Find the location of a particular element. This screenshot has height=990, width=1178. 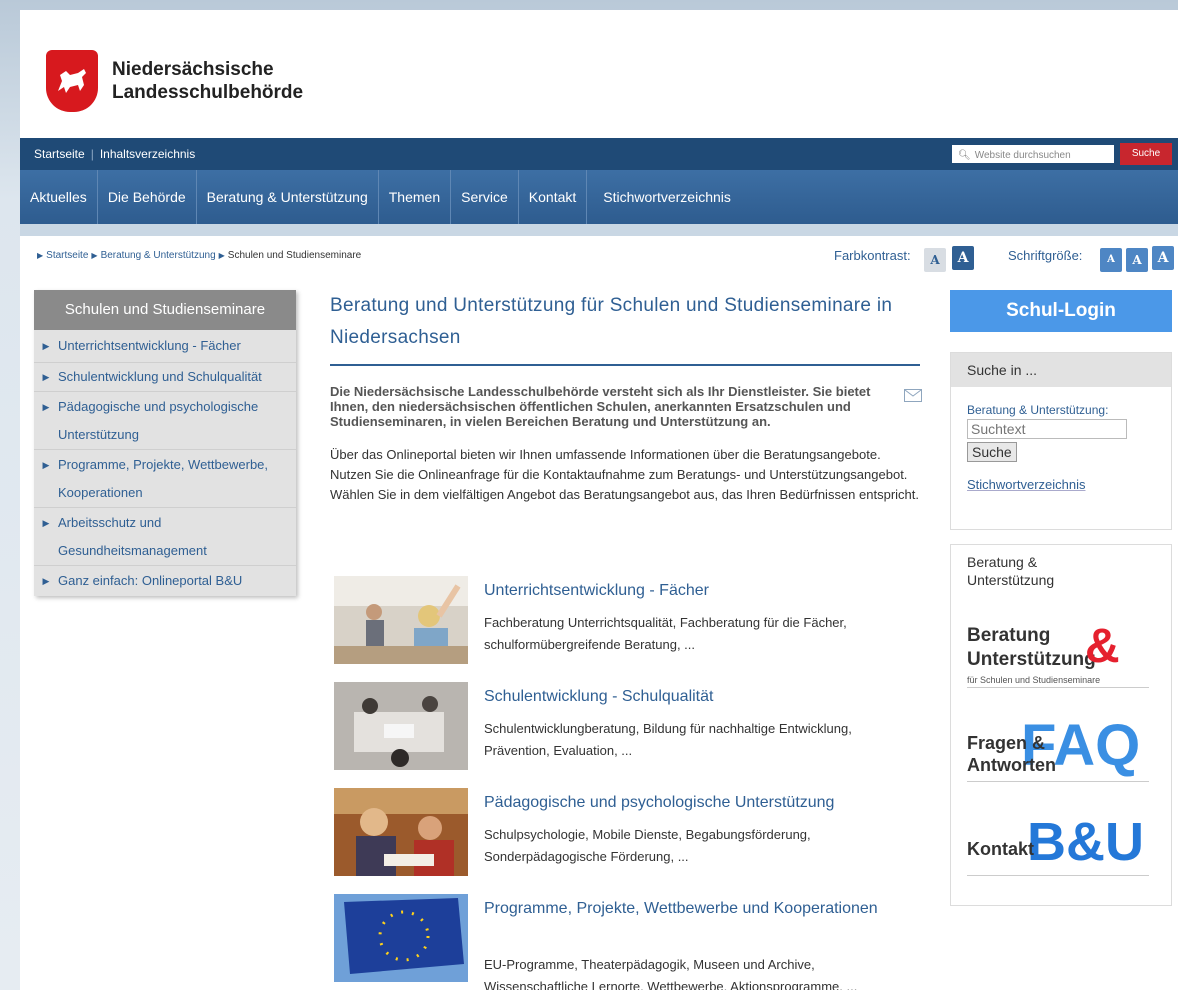

promo2-line1: Fragen & is located at coordinates (1006, 743).